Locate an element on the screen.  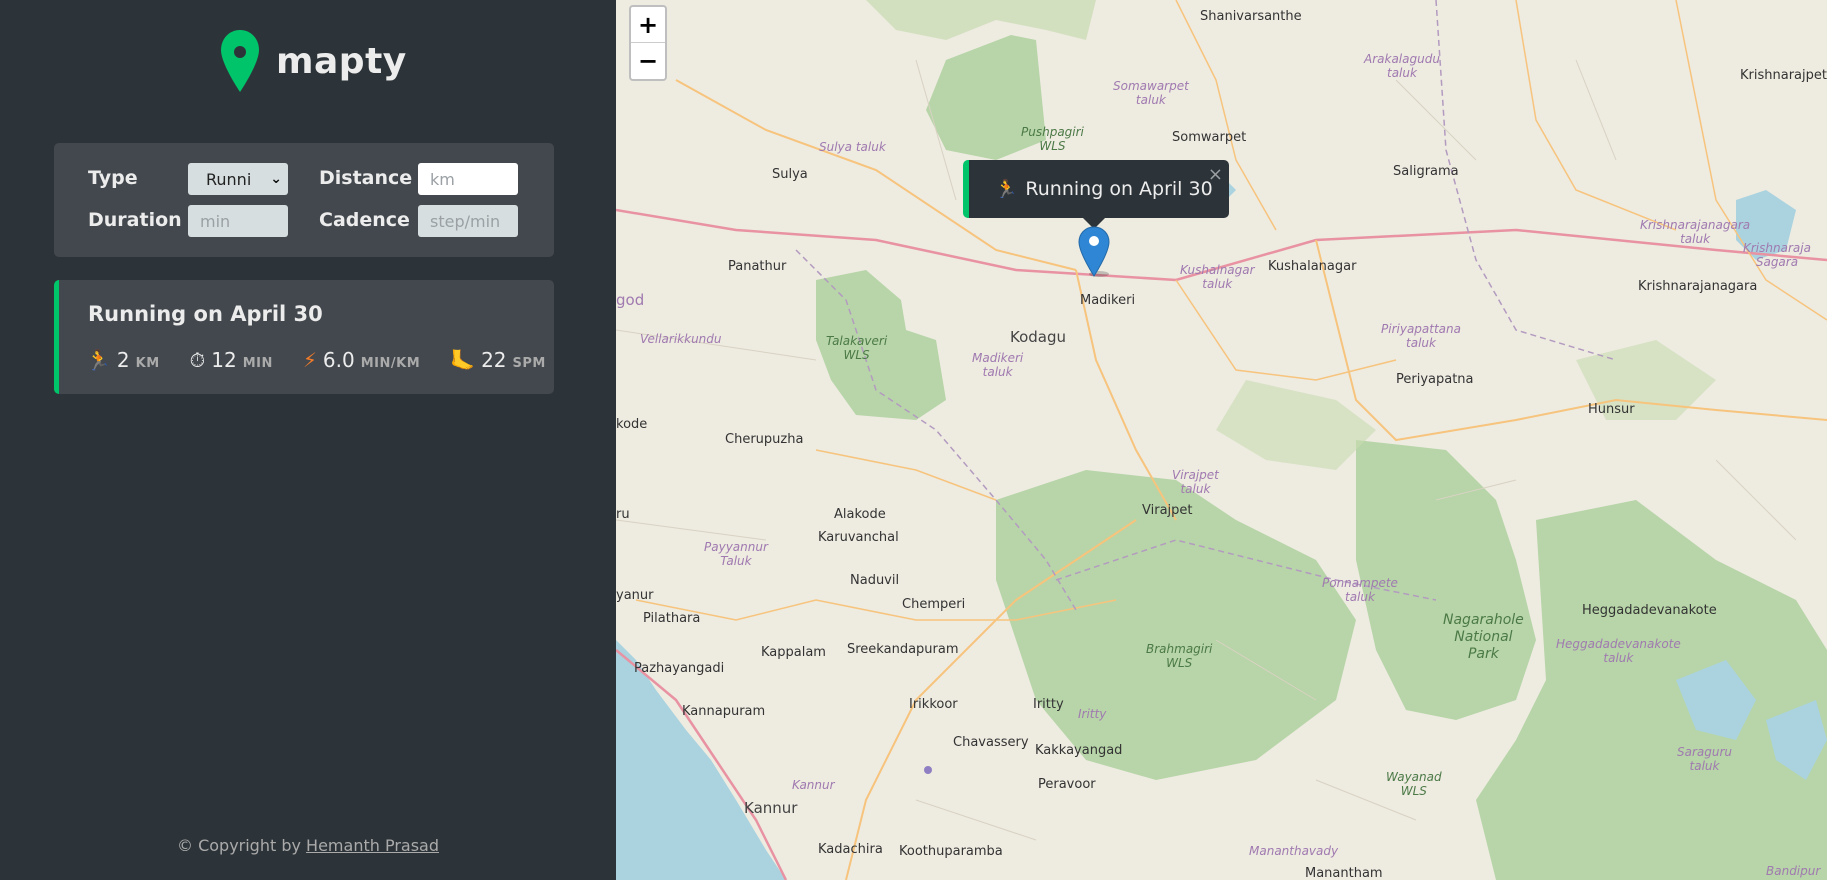
map-label: Heggadadevanakote is located at coordinates (1649, 610).